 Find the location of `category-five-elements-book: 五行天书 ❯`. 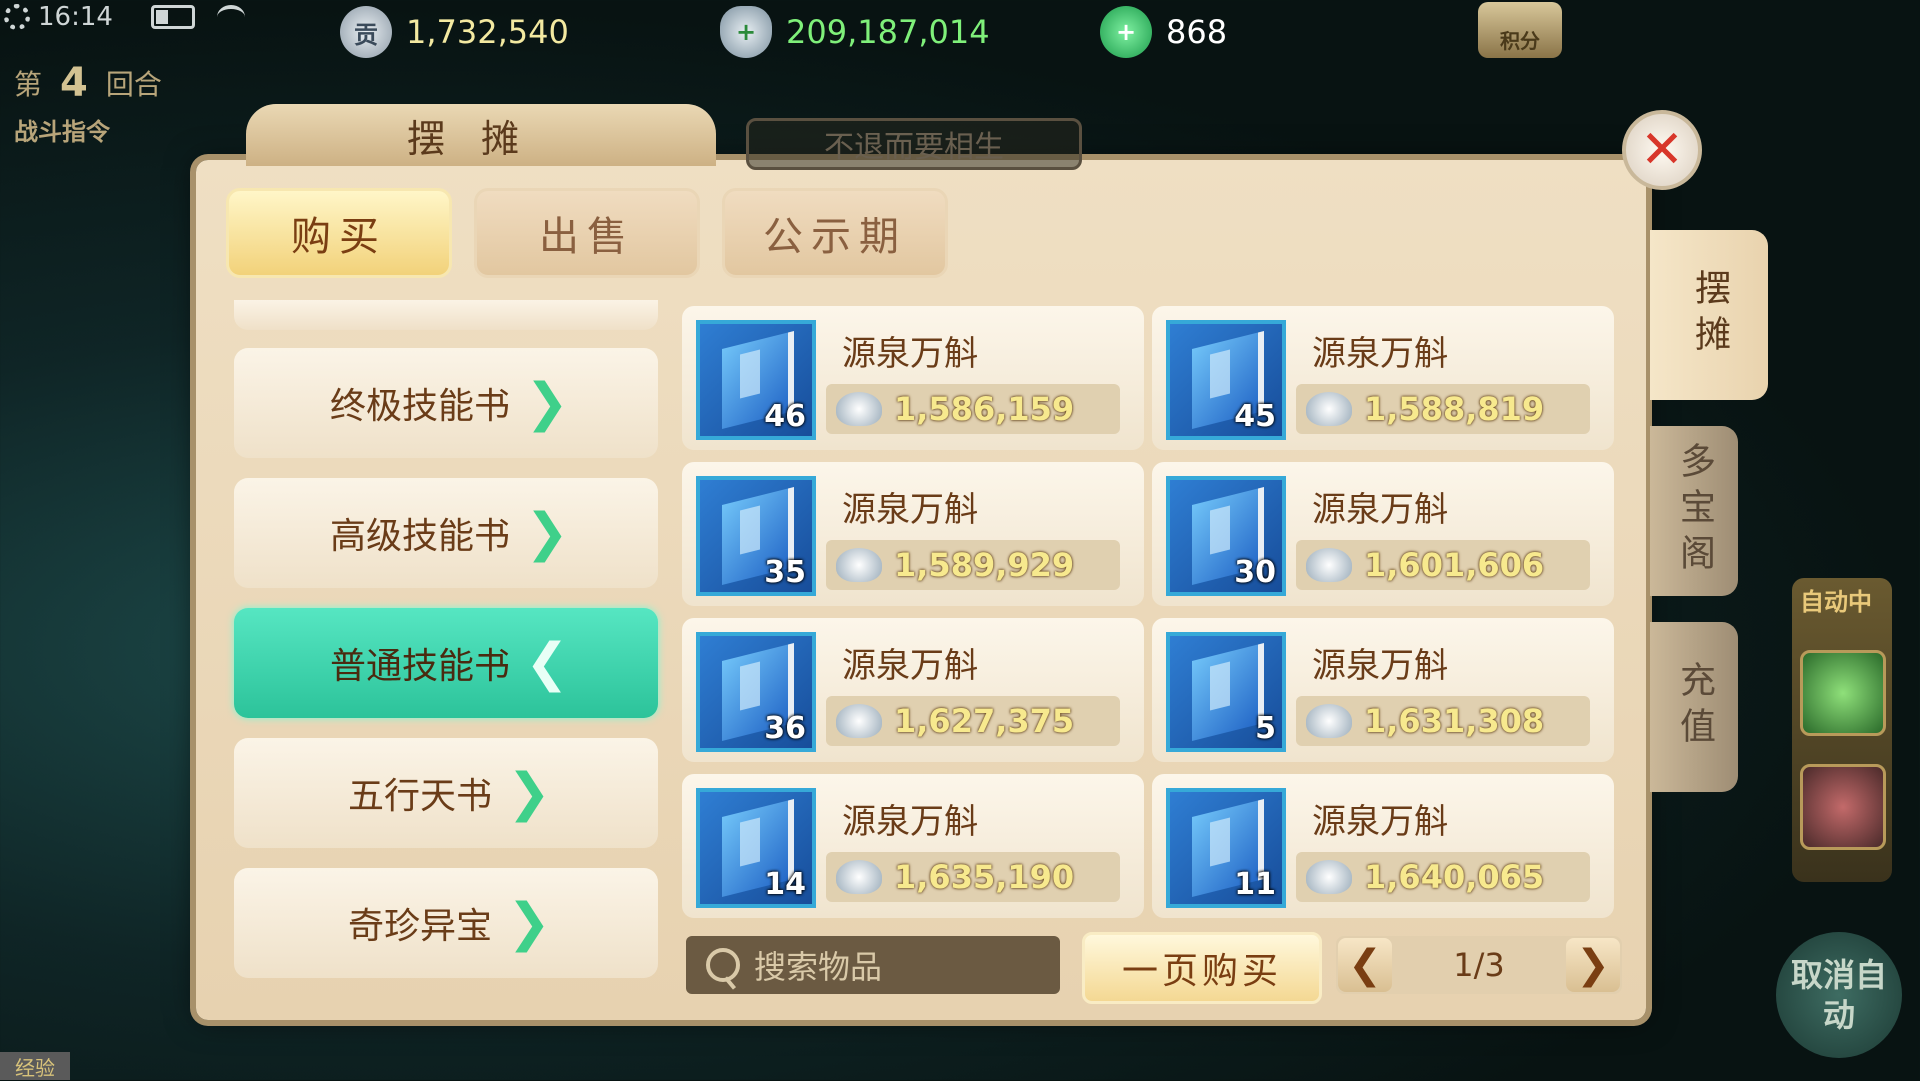

category-five-elements-book: 五行天书 ❯ is located at coordinates (446, 793).